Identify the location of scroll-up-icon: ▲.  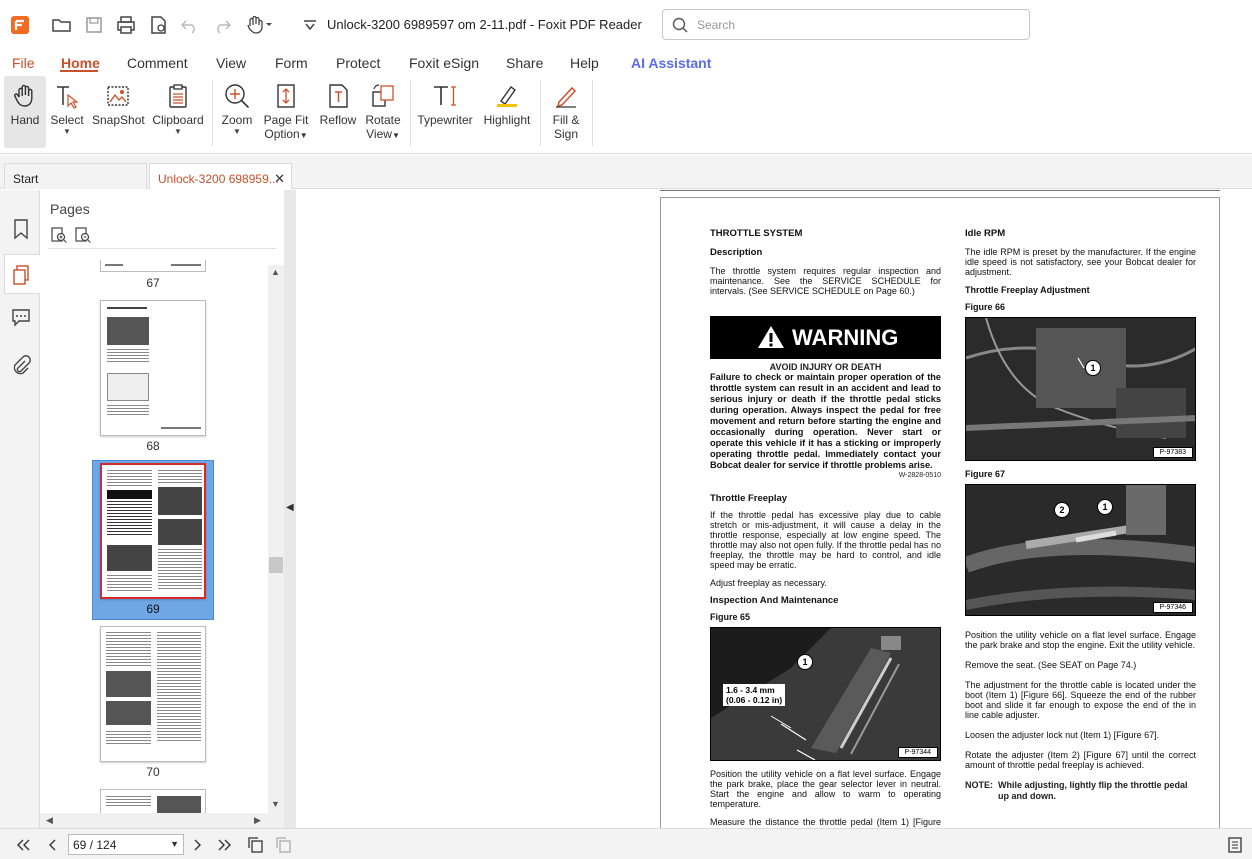
(275, 272).